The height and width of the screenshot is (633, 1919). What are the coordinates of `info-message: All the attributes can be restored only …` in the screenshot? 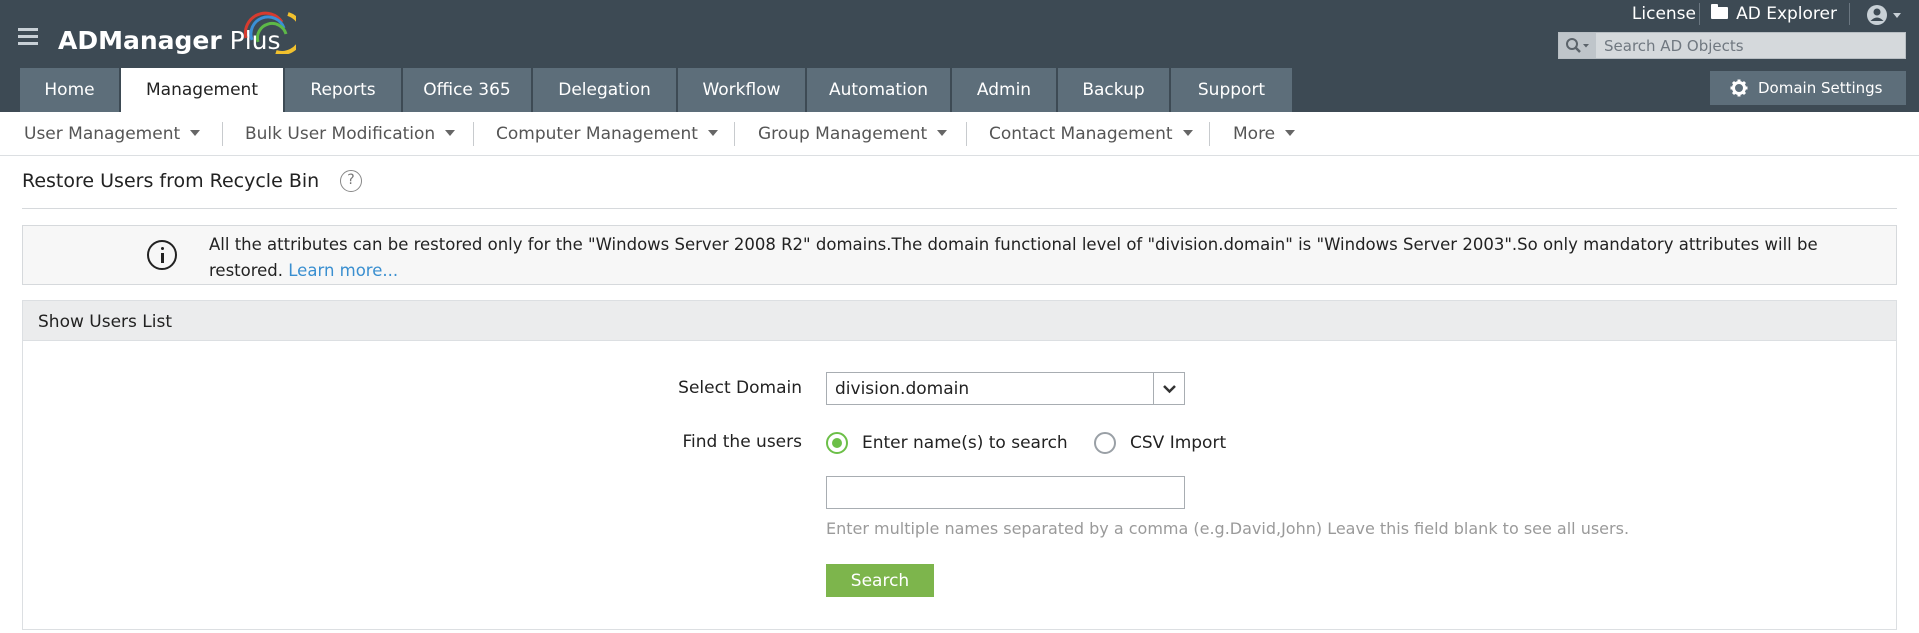 It's located at (1013, 257).